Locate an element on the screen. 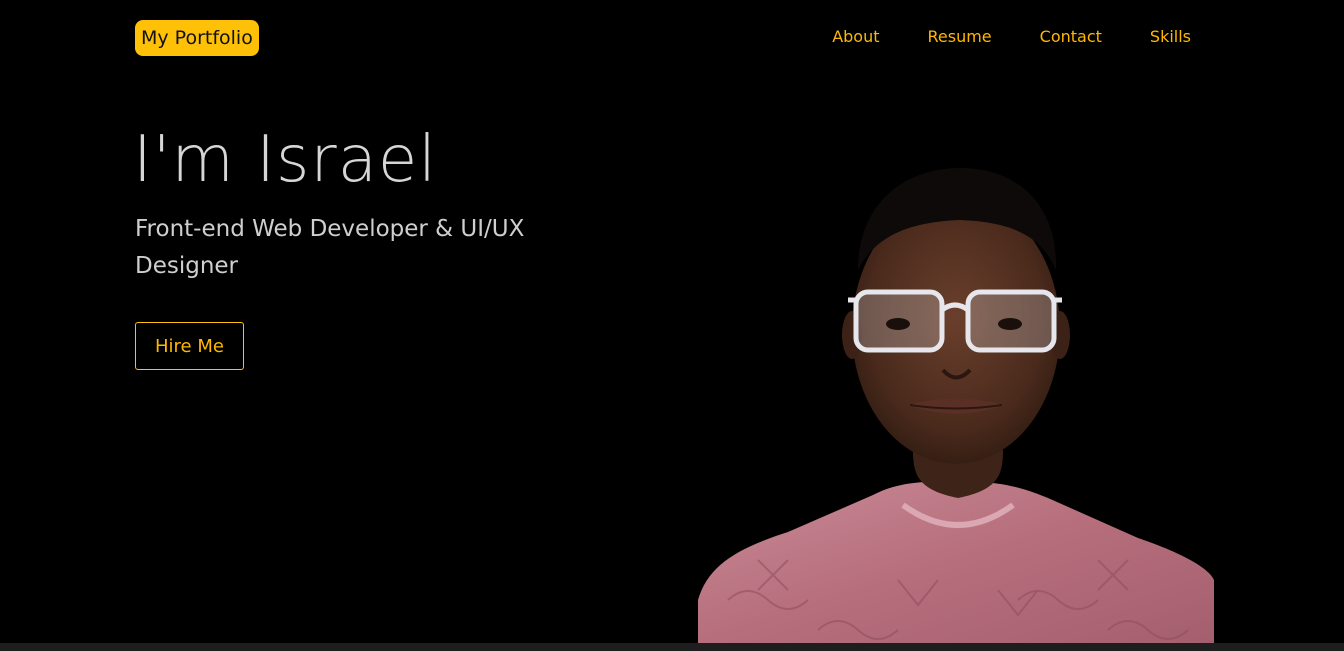 This screenshot has width=1344, height=651. nav-links: About Resume Contact Skills is located at coordinates (1011, 37).